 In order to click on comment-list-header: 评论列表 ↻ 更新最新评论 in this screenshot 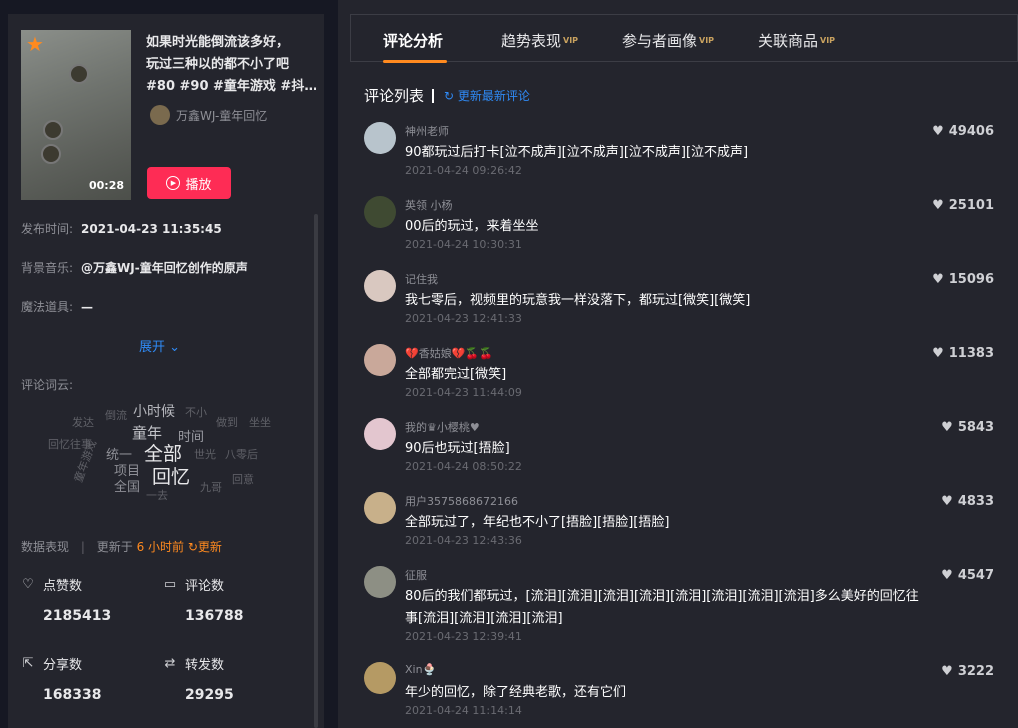, I will do `click(447, 95)`.